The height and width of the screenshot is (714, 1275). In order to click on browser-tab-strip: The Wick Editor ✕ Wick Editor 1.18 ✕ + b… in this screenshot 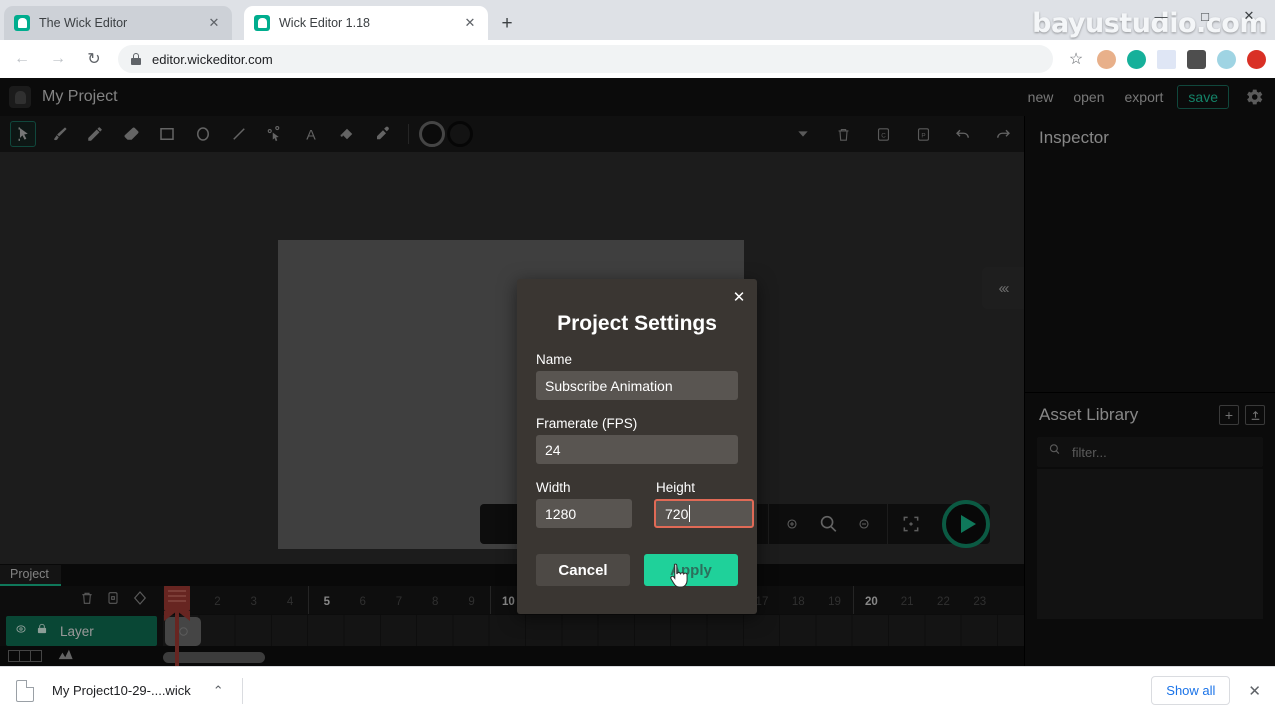, I will do `click(637, 20)`.